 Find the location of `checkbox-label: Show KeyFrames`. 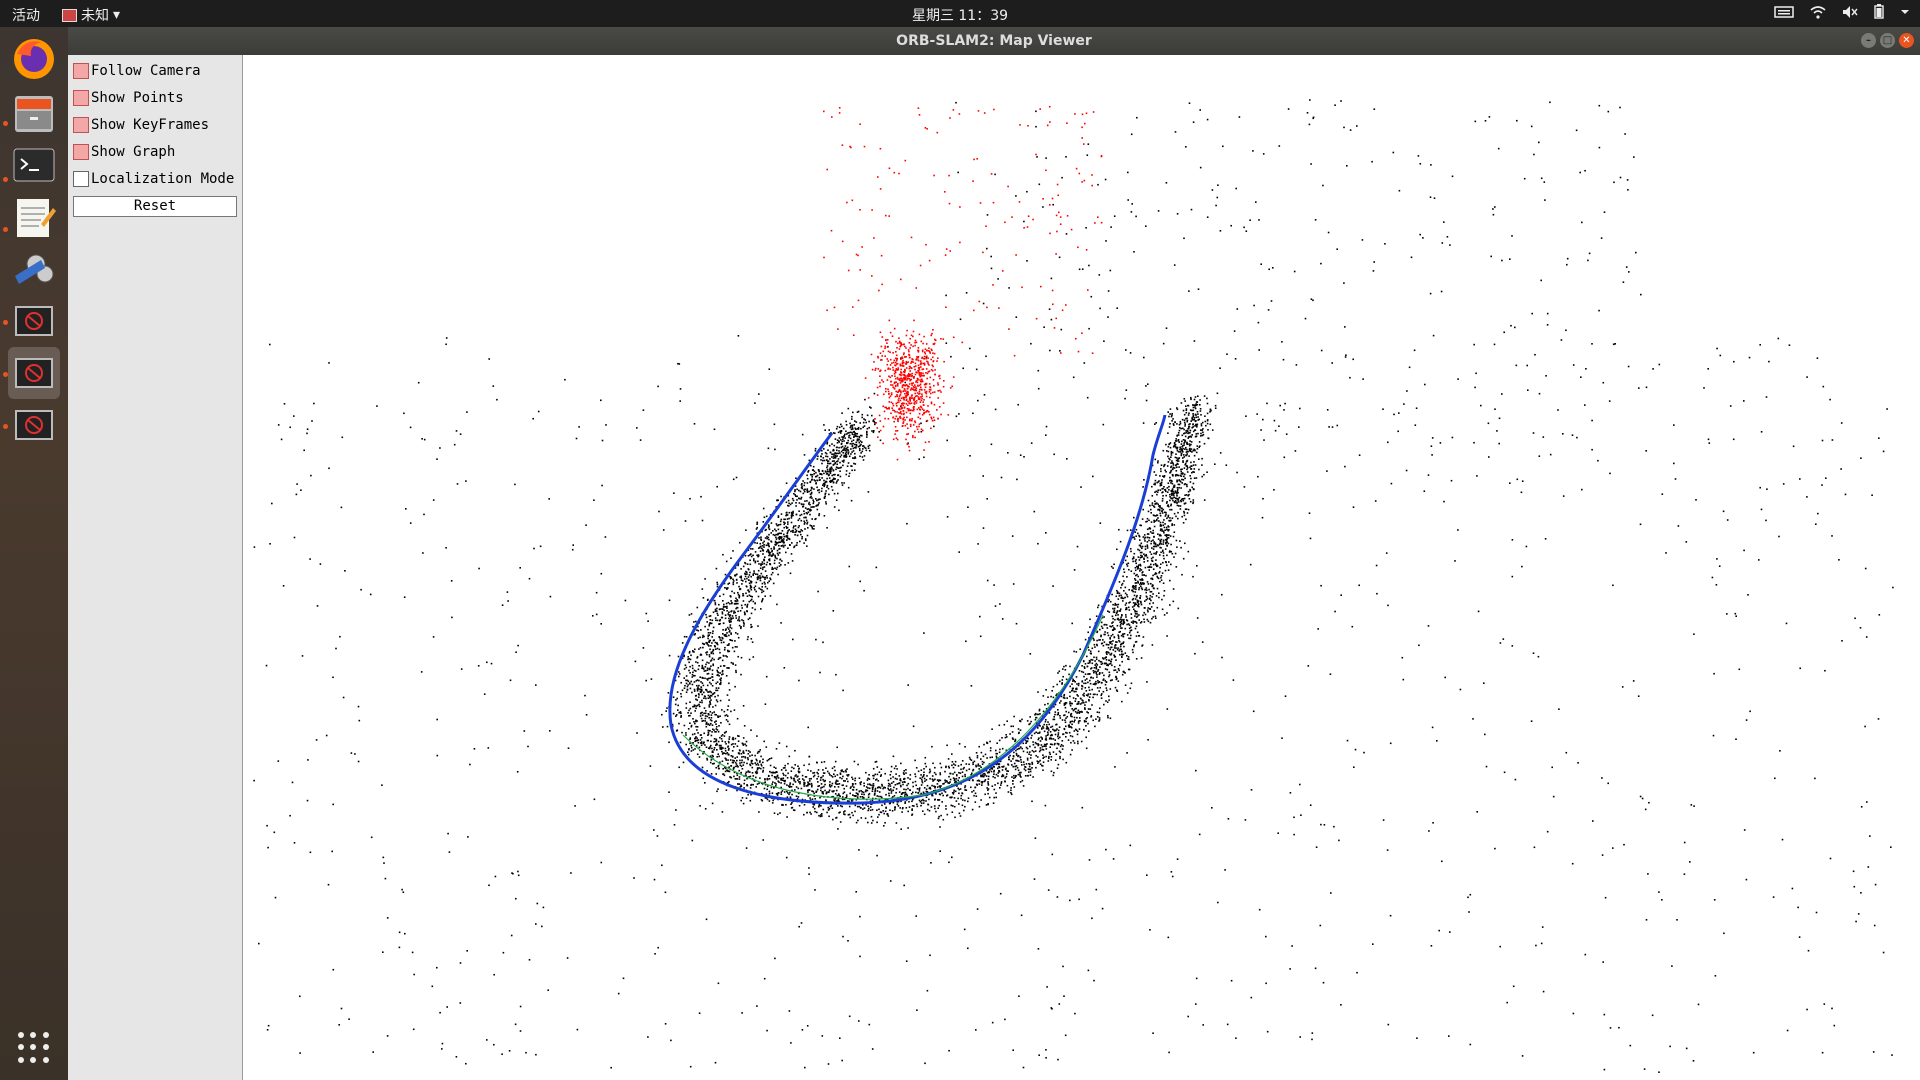

checkbox-label: Show KeyFrames is located at coordinates (150, 125).